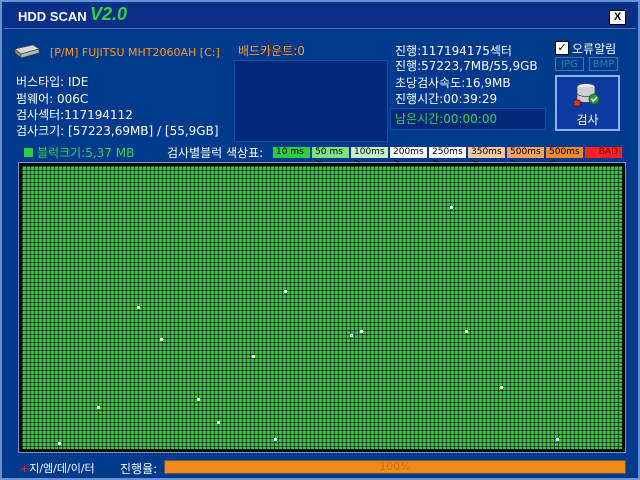  I want to click on elapsed-time: 진행시간:00:39:29, so click(446, 99).